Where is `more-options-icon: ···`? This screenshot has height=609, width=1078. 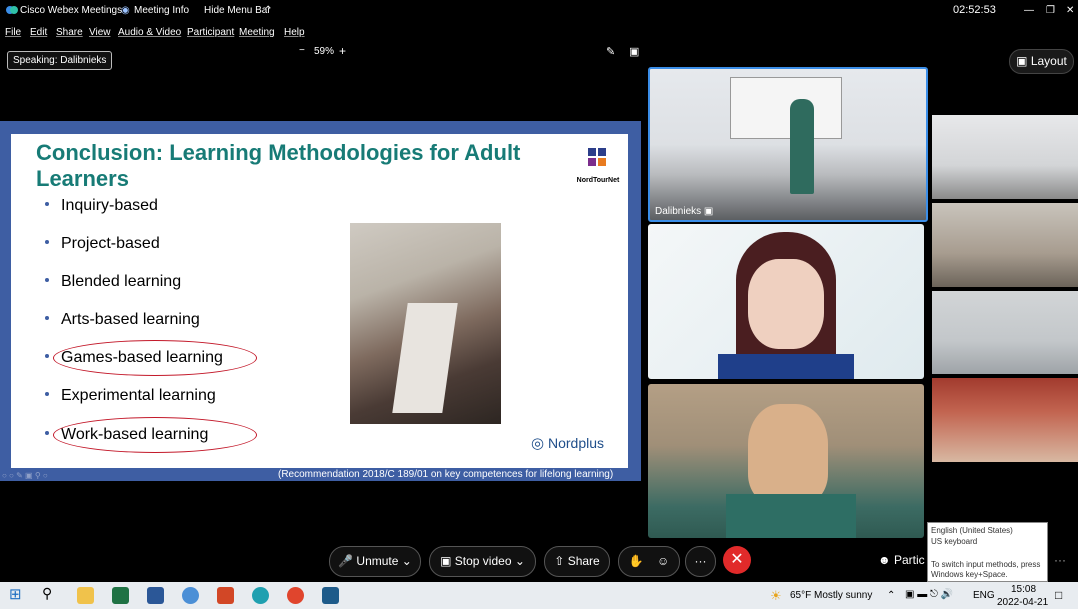 more-options-icon: ··· is located at coordinates (1060, 560).